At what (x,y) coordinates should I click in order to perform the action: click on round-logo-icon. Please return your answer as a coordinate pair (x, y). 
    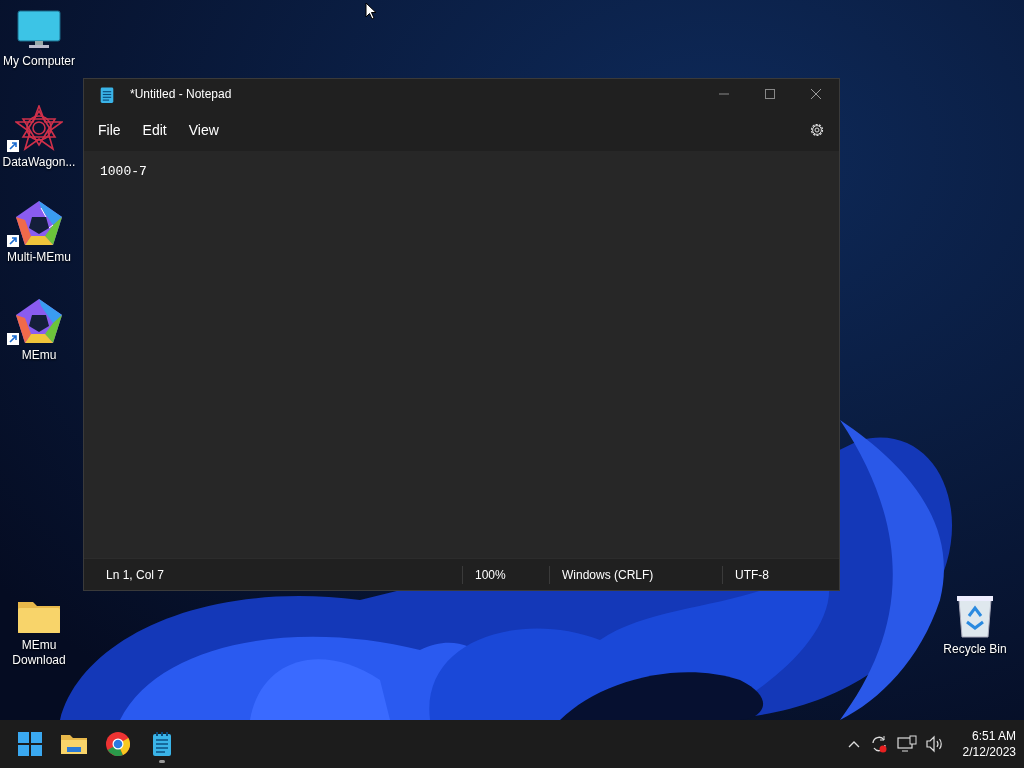
    Looking at the image, I should click on (118, 744).